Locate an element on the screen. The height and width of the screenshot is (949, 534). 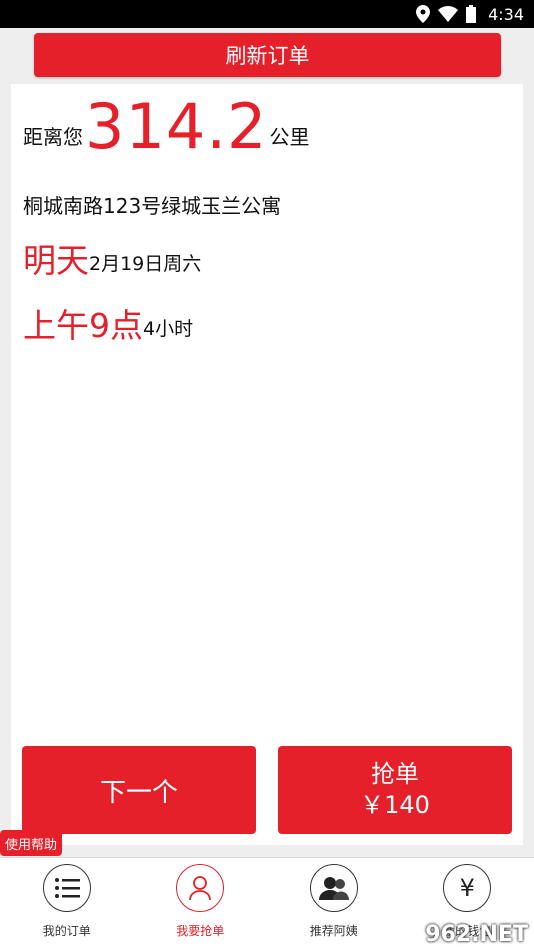
nav-item-grab-orders: 我要抢单 is located at coordinates (201, 903).